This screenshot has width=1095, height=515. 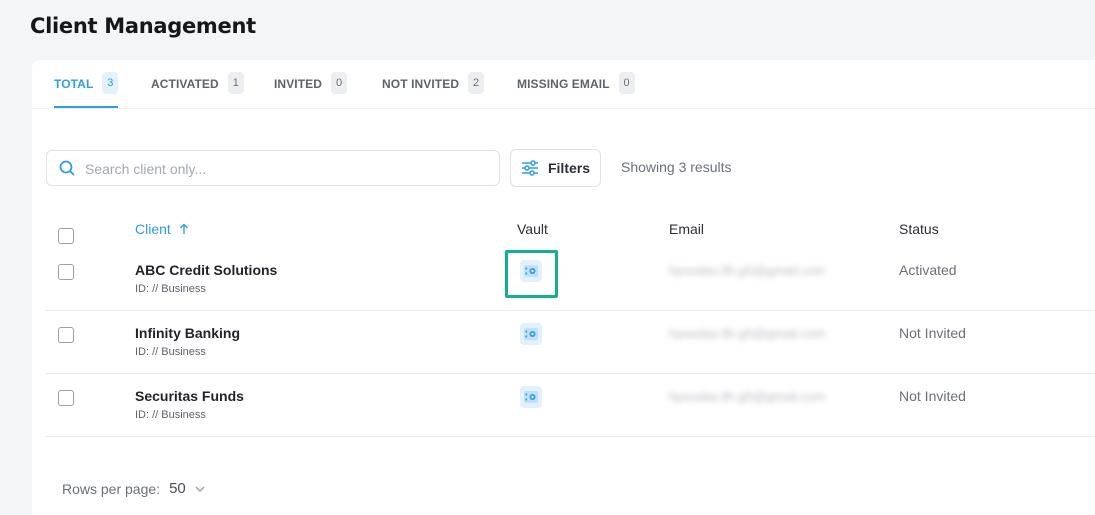 I want to click on column-header-client: Client, so click(x=162, y=229).